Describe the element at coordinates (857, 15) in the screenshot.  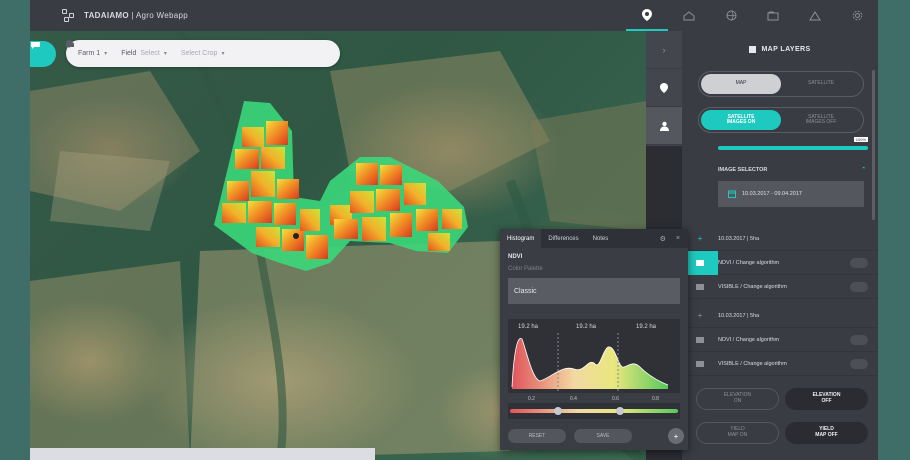
I see `settings-icon` at that location.